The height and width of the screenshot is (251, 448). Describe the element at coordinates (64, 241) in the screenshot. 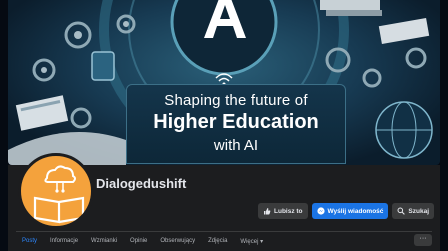

I see `tab-about: Informacje` at that location.